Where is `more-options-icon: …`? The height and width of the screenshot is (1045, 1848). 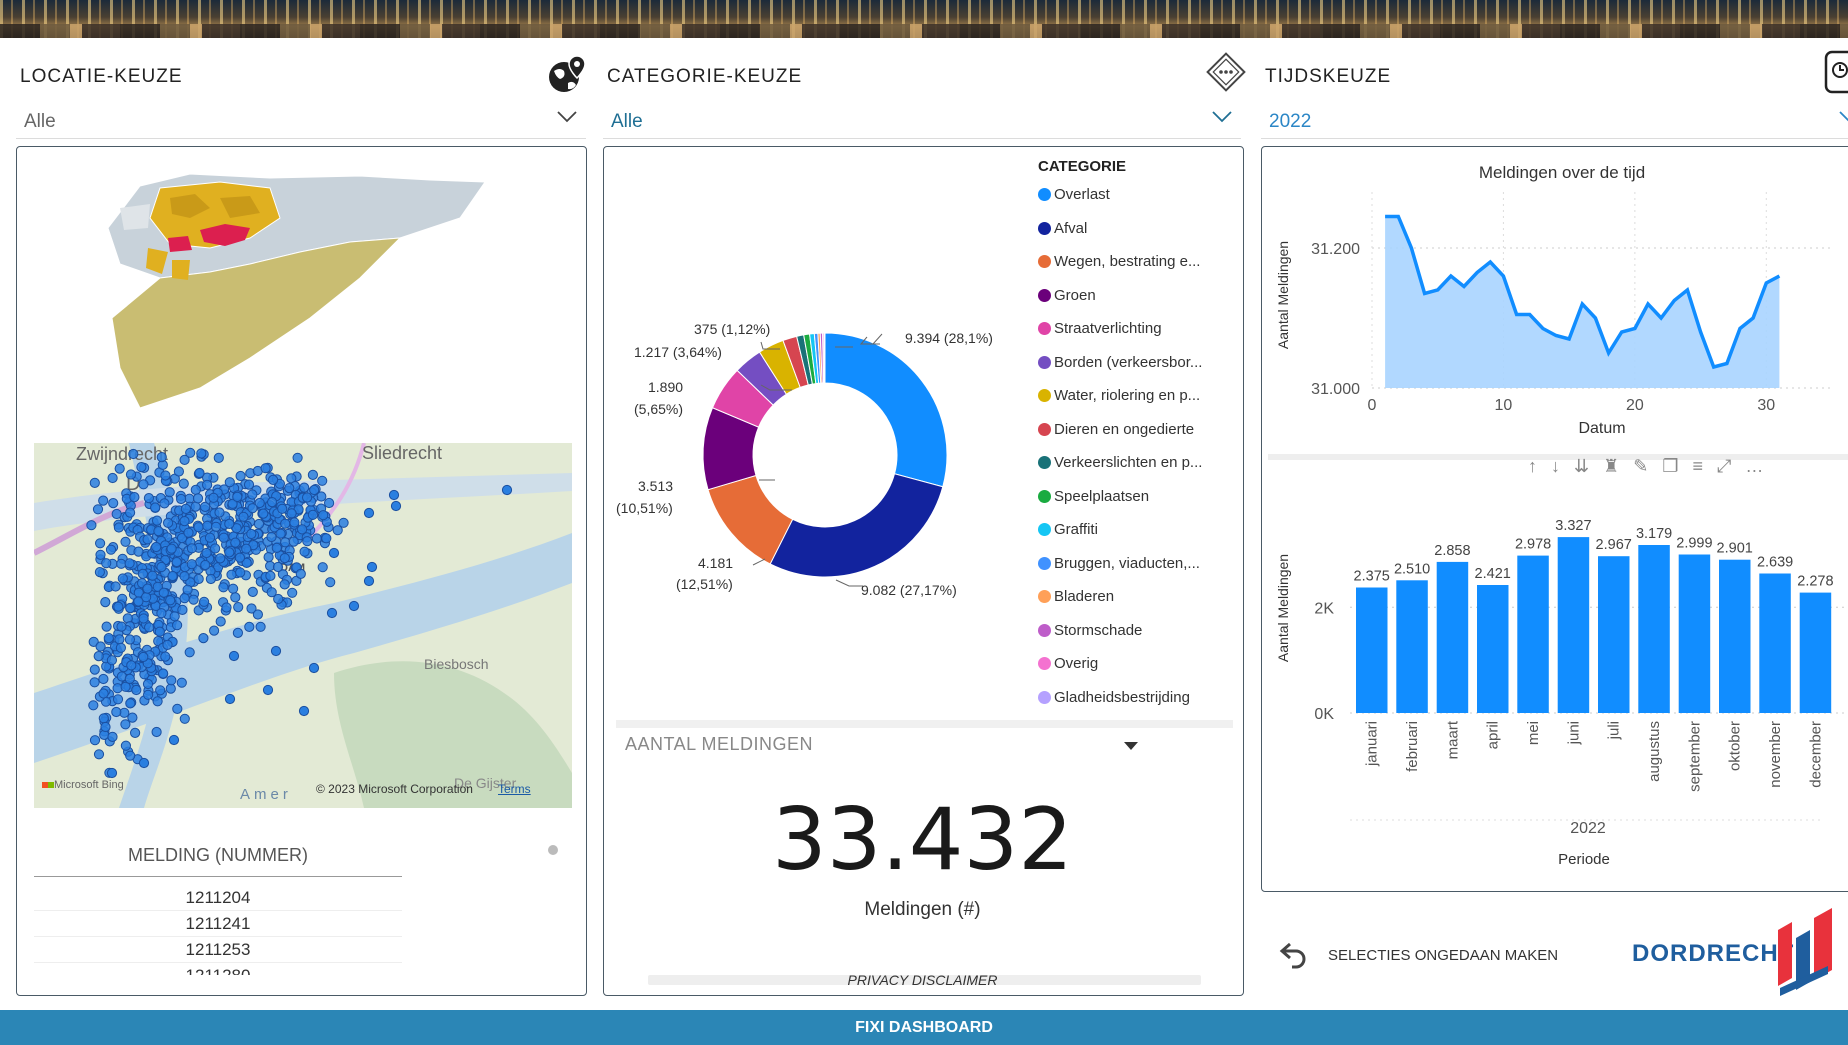 more-options-icon: … is located at coordinates (1761, 466).